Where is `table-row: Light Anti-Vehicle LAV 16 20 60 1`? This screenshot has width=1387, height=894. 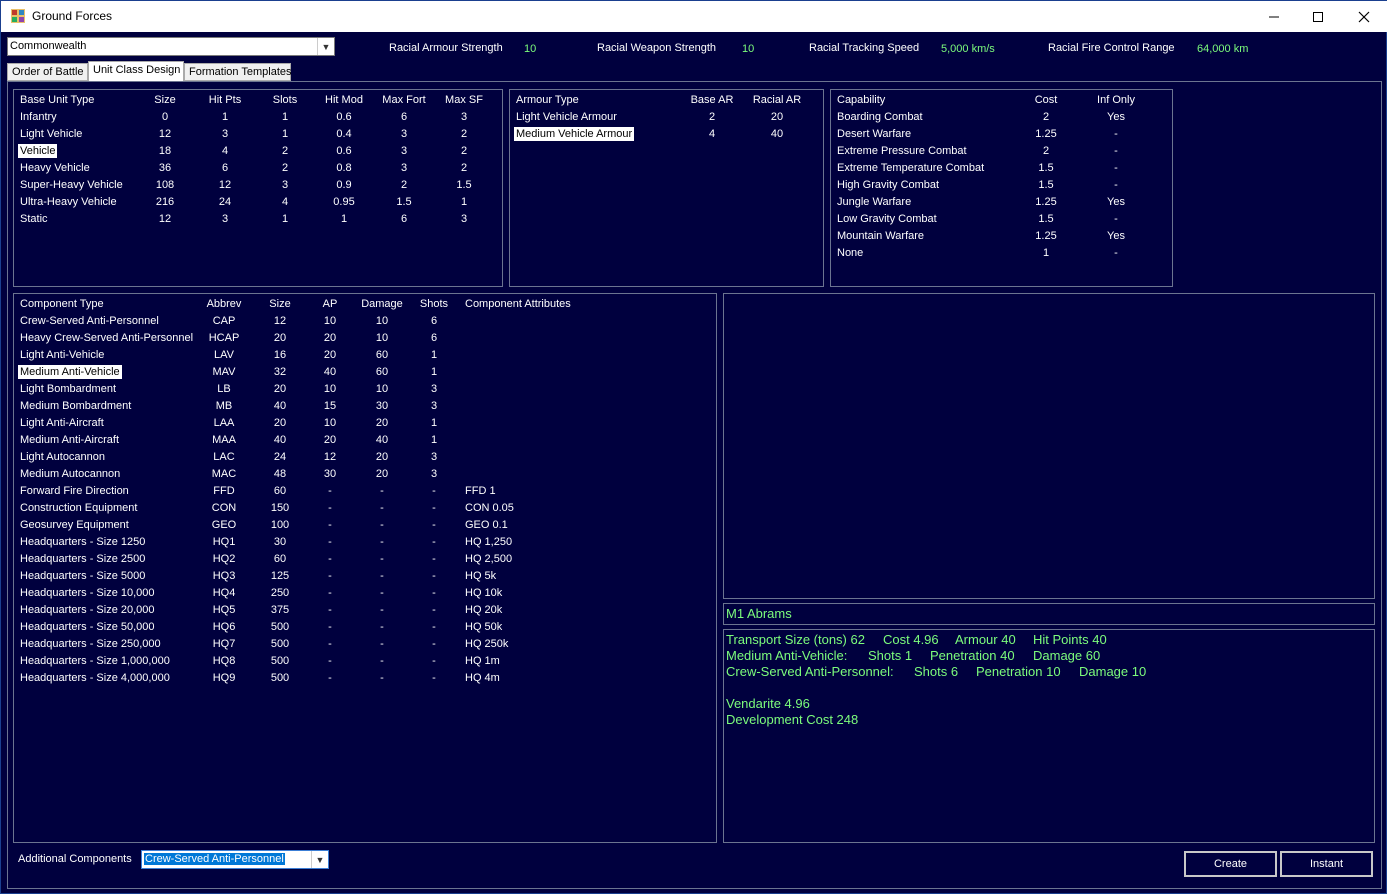
table-row: Light Anti-Vehicle LAV 16 20 60 1 is located at coordinates (365, 356).